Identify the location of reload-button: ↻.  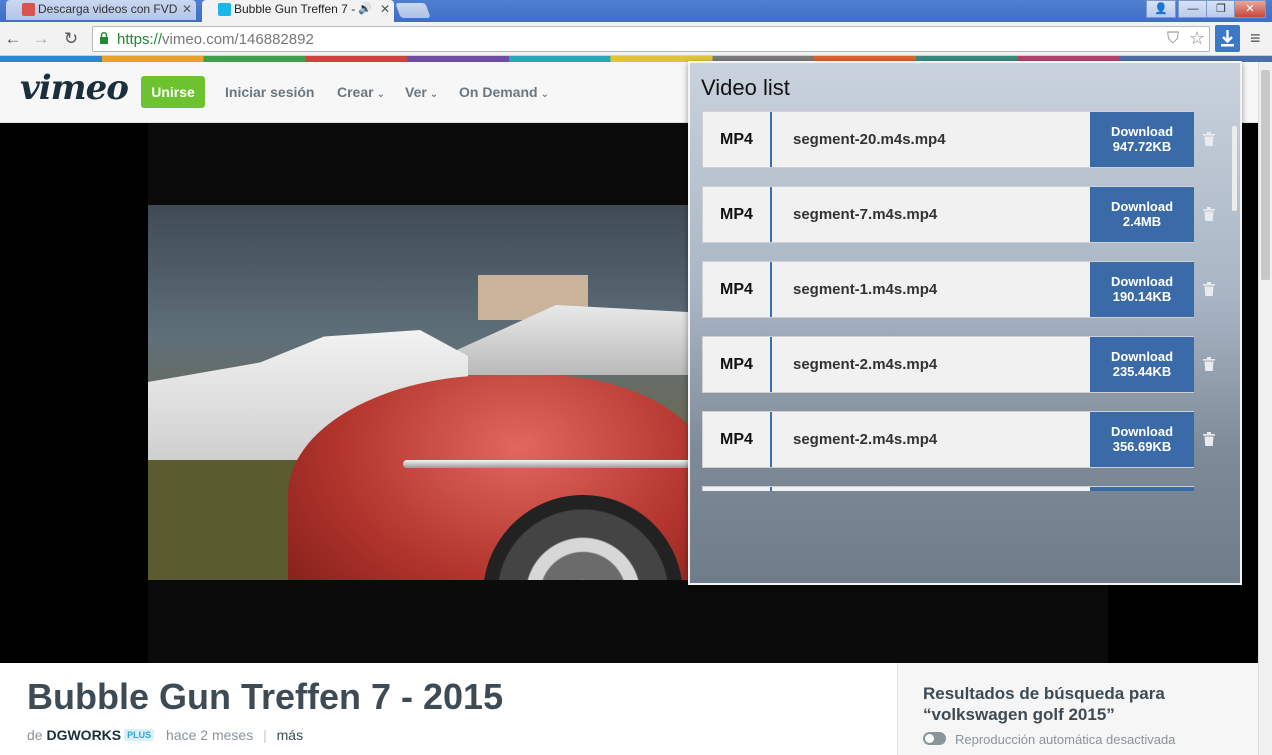
(71, 39).